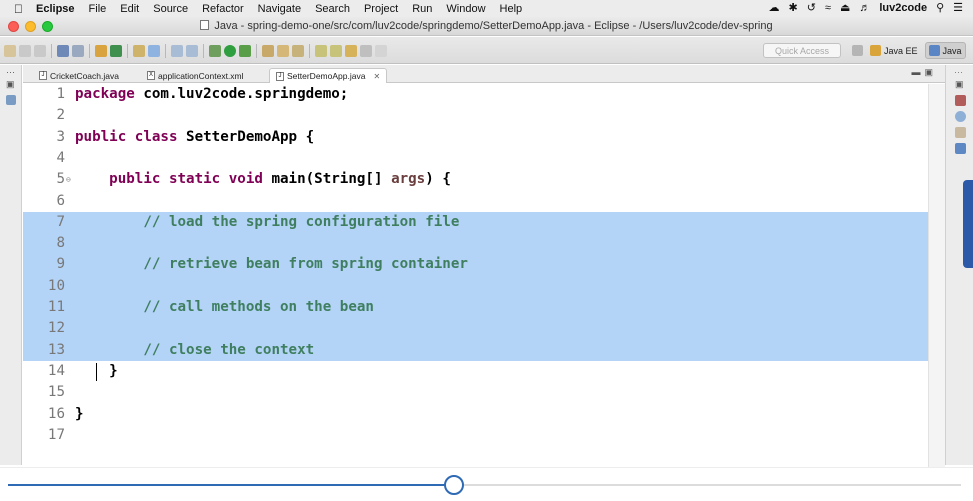 The width and height of the screenshot is (973, 501). I want to click on close-tab-icon: ✕, so click(376, 76).